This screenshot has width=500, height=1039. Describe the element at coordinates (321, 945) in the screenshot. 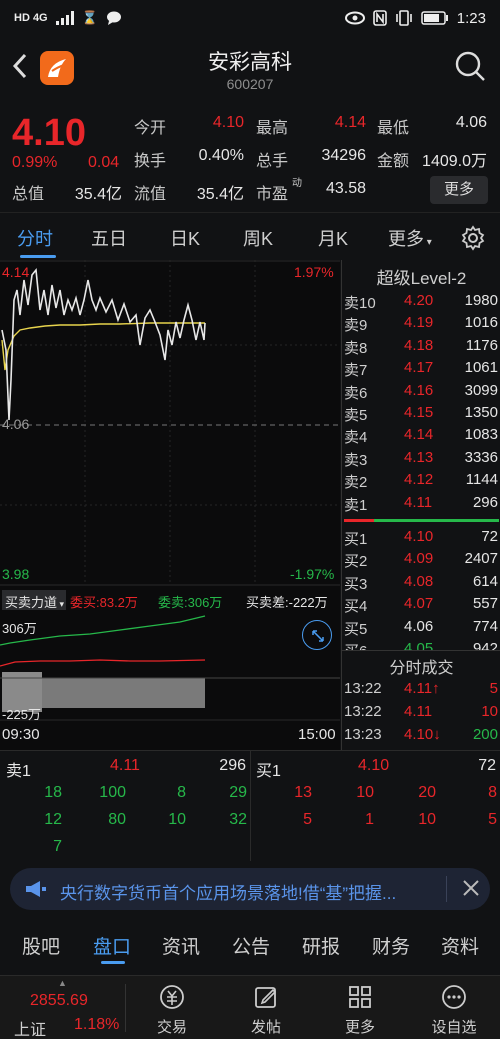

I see `subtab-research: 研报` at that location.